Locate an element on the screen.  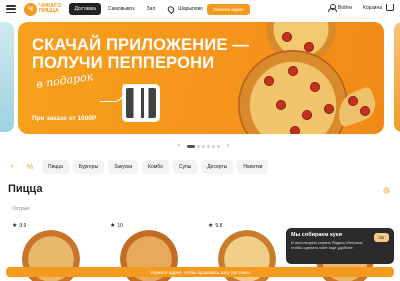
category-snacks: Закуски is located at coordinates (123, 167).